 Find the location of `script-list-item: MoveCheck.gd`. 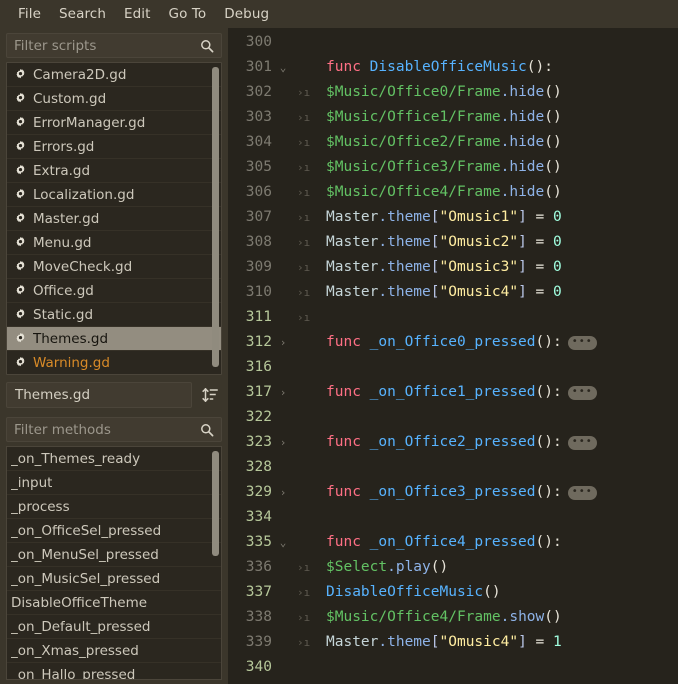

script-list-item: MoveCheck.gd is located at coordinates (114, 267).